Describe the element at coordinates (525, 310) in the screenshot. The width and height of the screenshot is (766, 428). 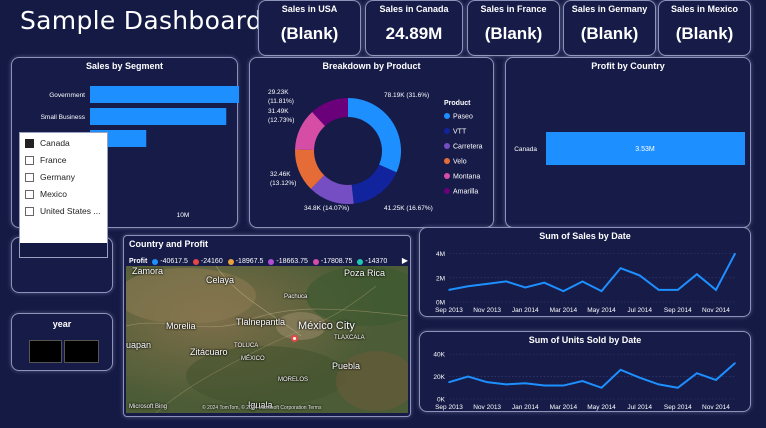
I see `x-tick-label: Jan 2014` at that location.